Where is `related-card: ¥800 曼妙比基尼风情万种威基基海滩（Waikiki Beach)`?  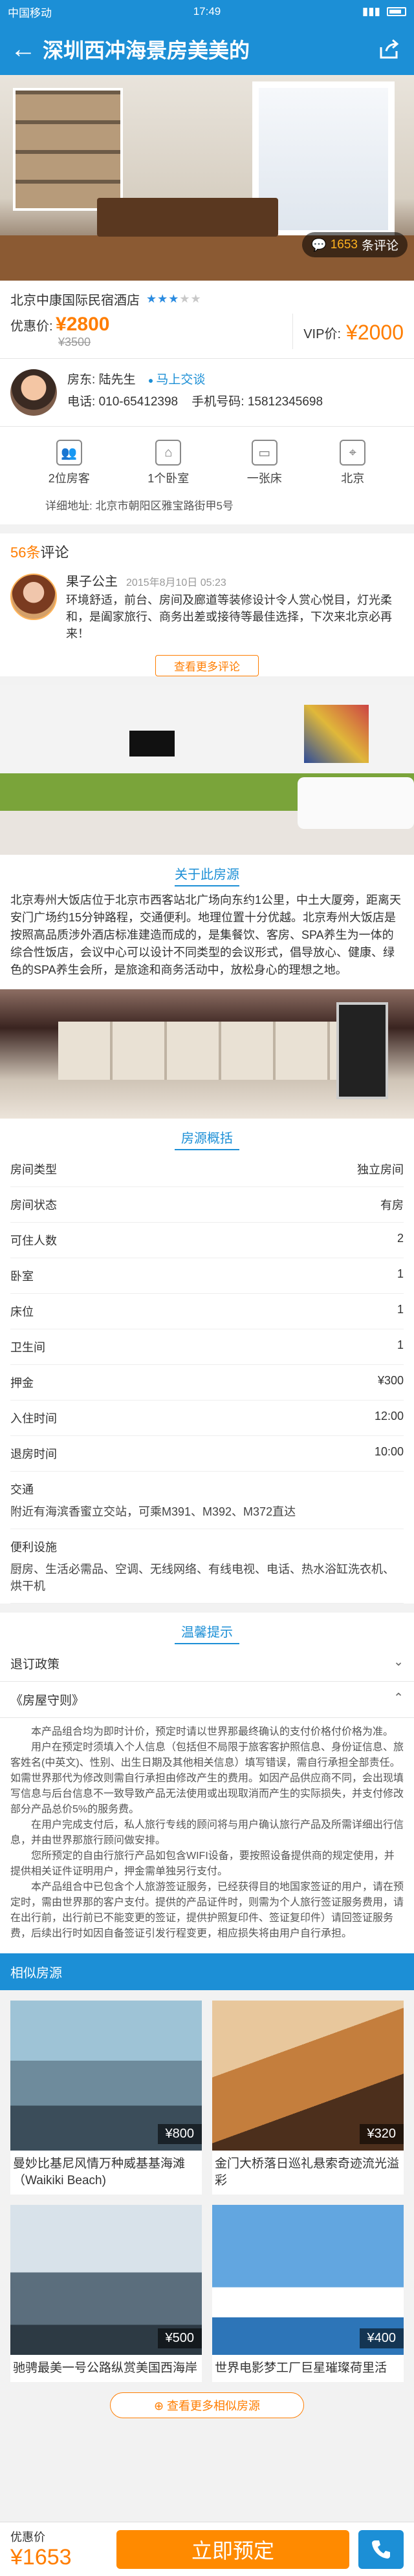 related-card: ¥800 曼妙比基尼风情万种威基基海滩（Waikiki Beach) is located at coordinates (106, 2098).